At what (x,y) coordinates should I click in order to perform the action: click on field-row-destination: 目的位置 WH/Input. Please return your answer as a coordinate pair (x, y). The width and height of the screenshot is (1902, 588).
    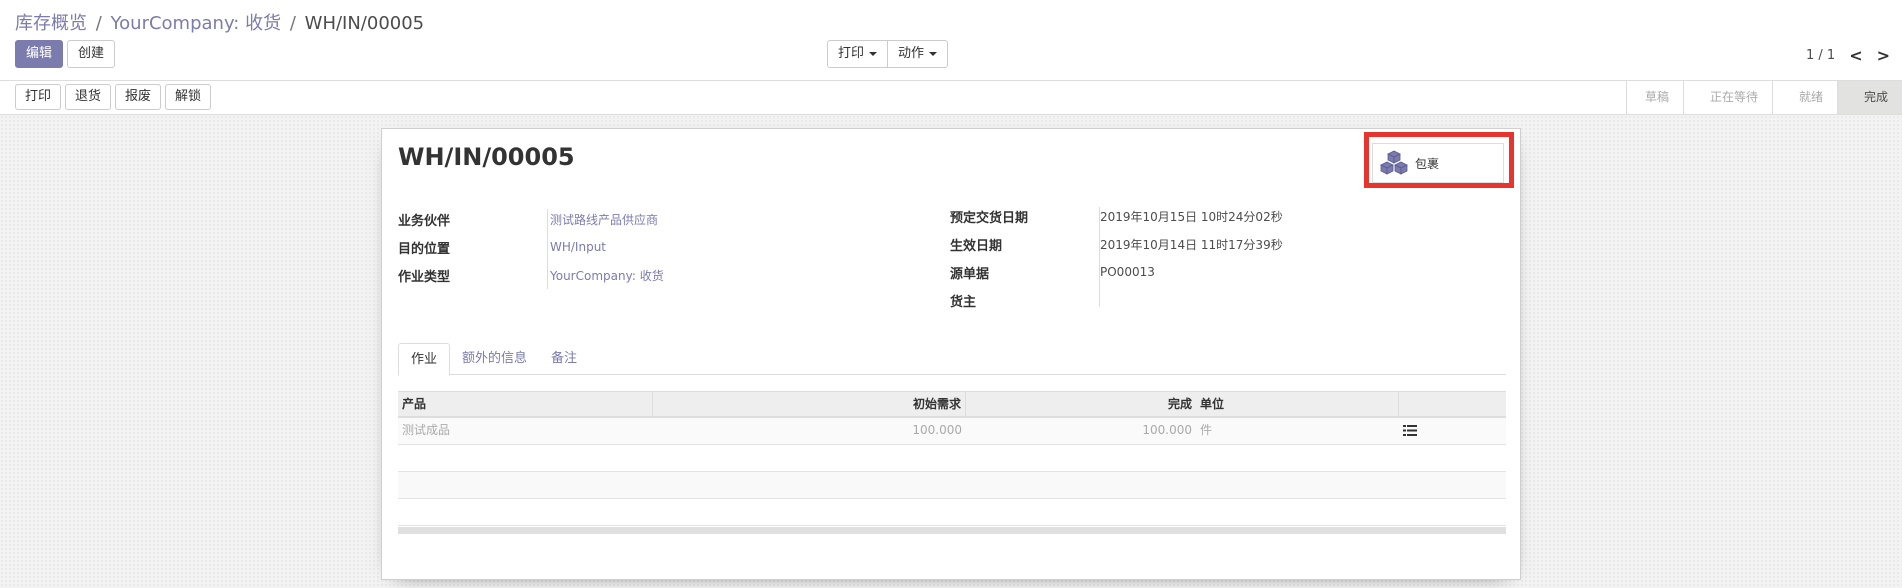
    Looking at the image, I should click on (531, 247).